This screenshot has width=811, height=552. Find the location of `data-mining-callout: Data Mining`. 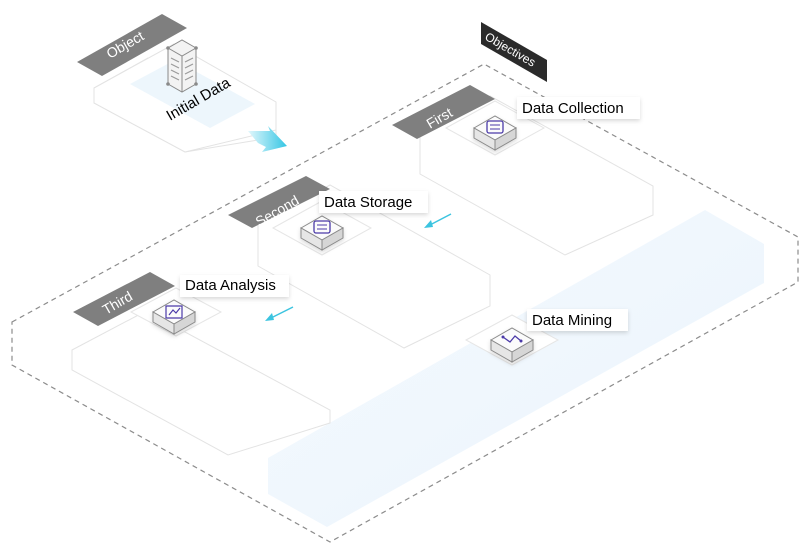

data-mining-callout: Data Mining is located at coordinates (577, 320).